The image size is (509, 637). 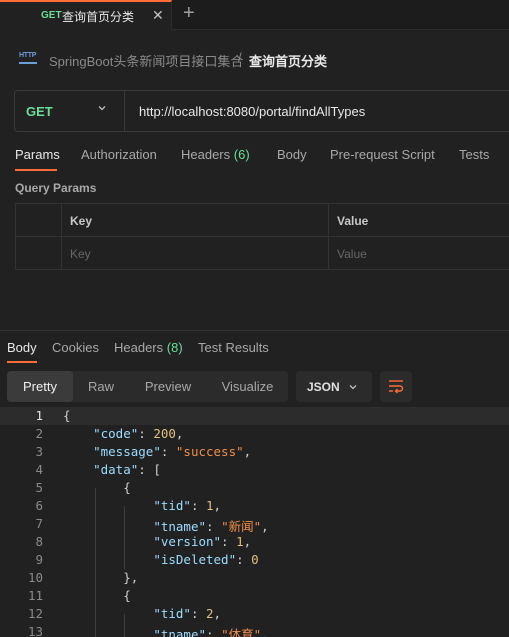 What do you see at coordinates (146, 60) in the screenshot?
I see `breadcrumb-collection: SpringBoot头条新闻项目接口集合` at bounding box center [146, 60].